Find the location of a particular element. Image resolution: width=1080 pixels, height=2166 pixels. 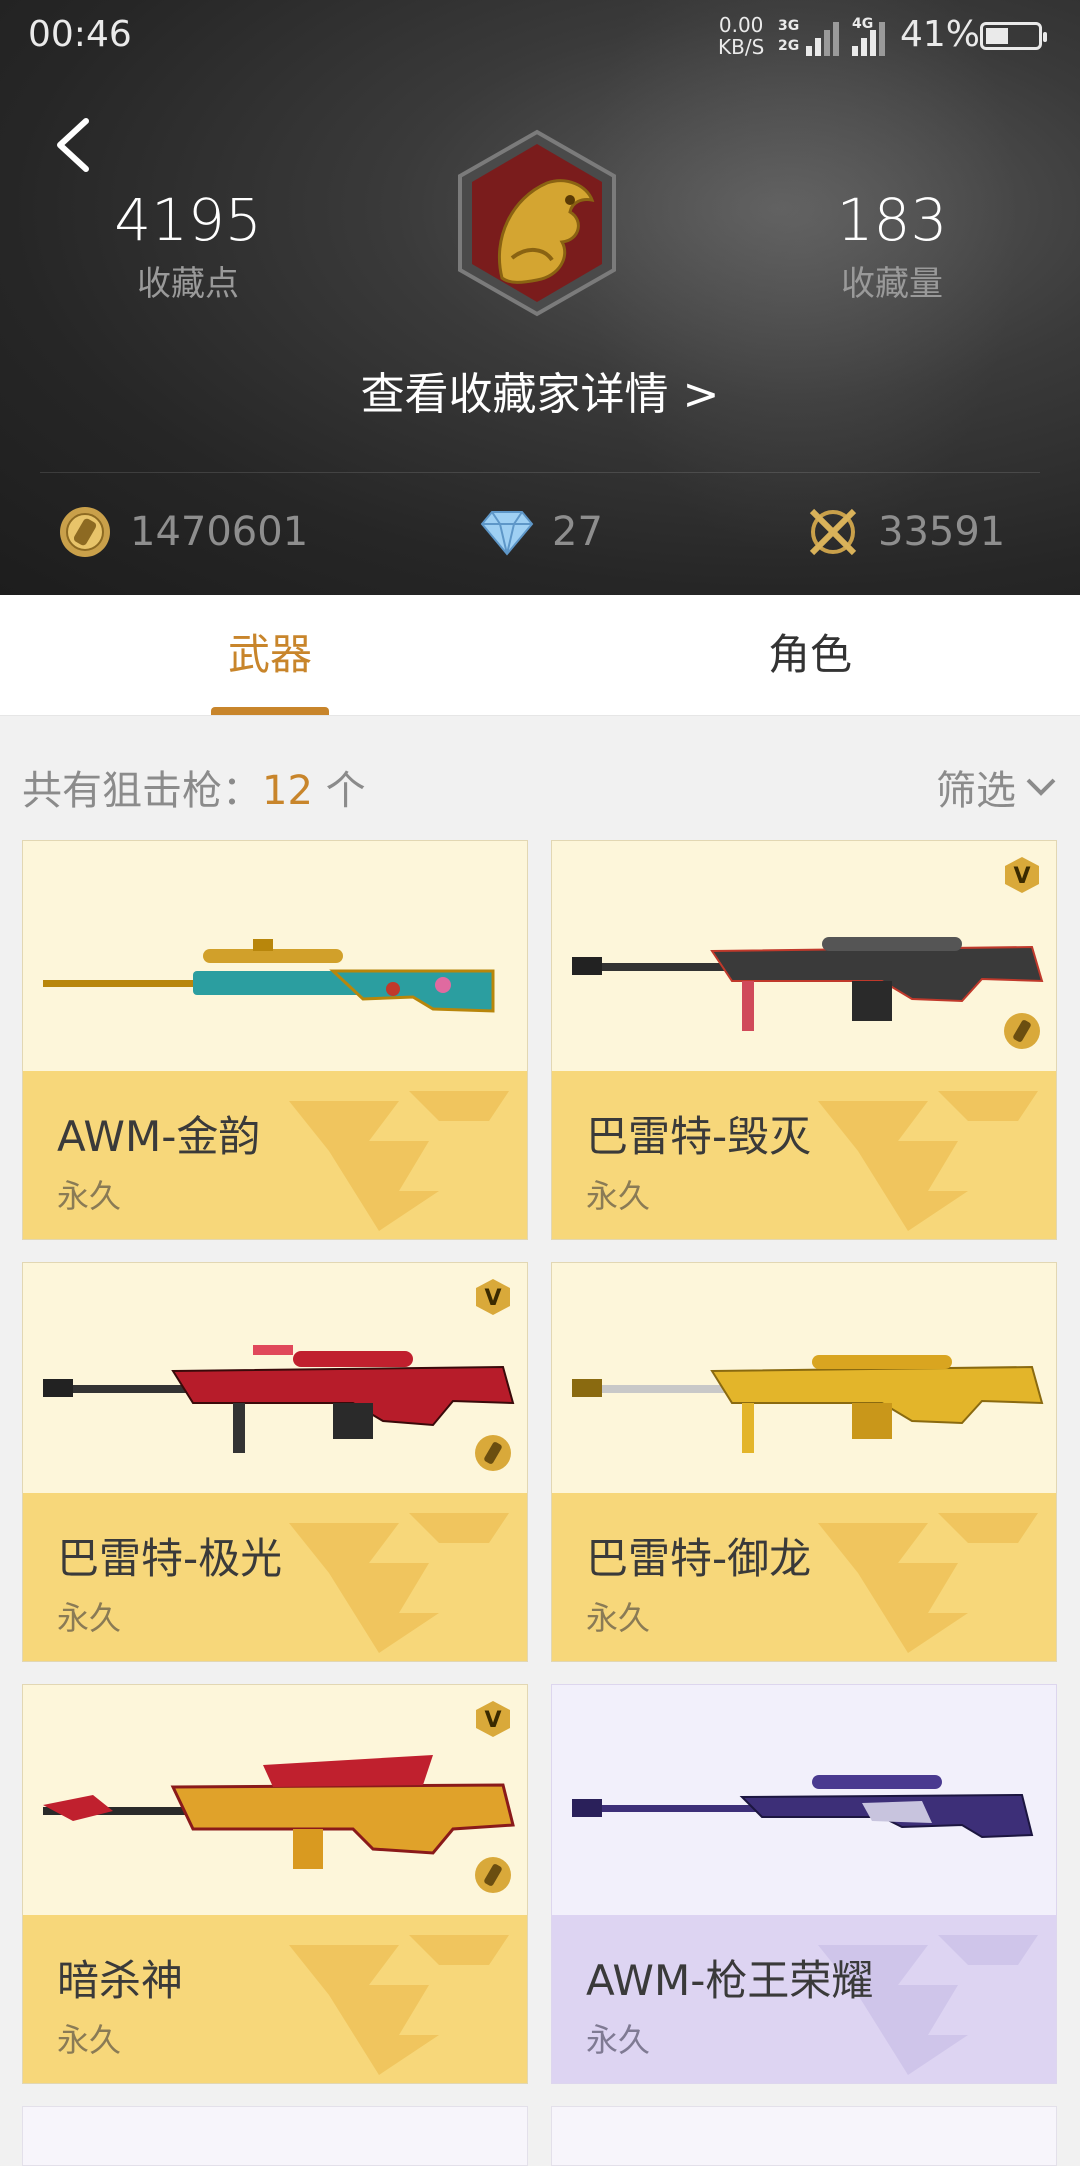

sniper-count-text: 共有狙击枪：12 个 is located at coordinates (194, 787).